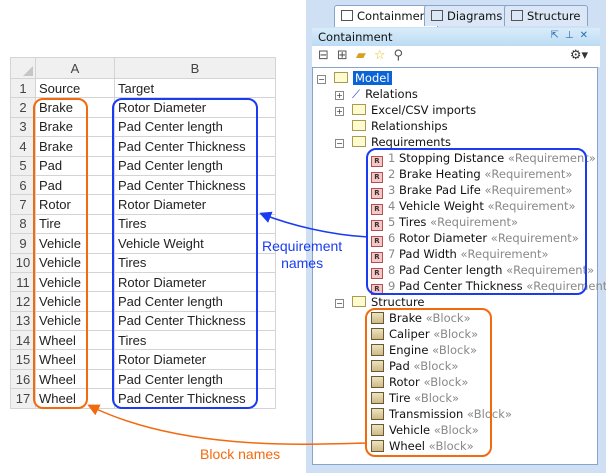  What do you see at coordinates (240, 454) in the screenshot?
I see `block-names-label: Block names` at bounding box center [240, 454].